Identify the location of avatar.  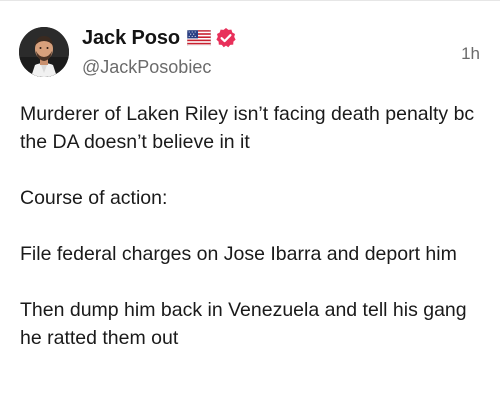
(44, 52).